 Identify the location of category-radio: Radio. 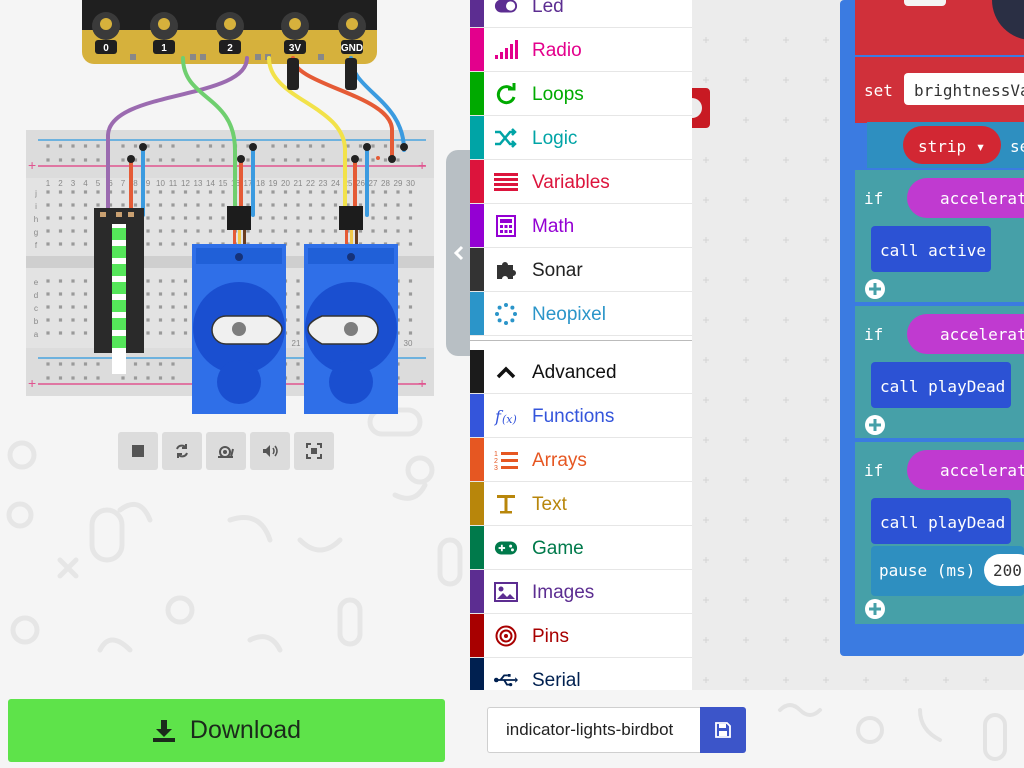
(581, 50).